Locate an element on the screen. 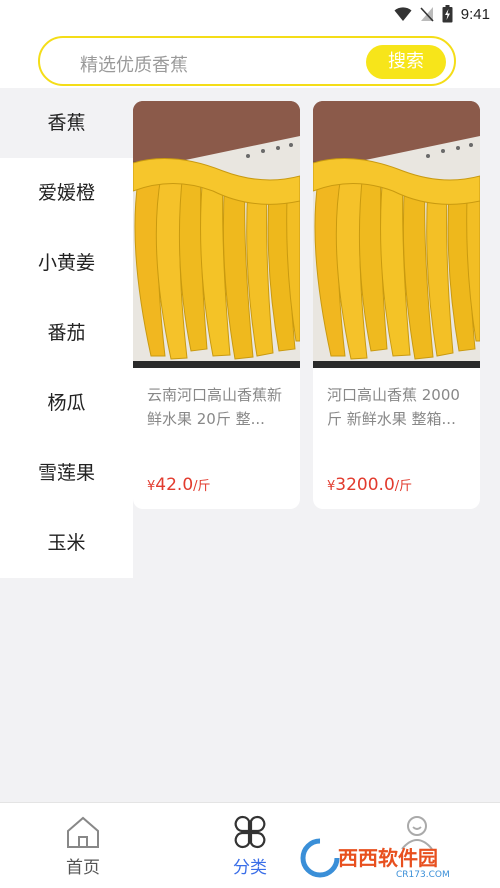  sidebar-item-melon: 杨瓜 is located at coordinates (66, 403).